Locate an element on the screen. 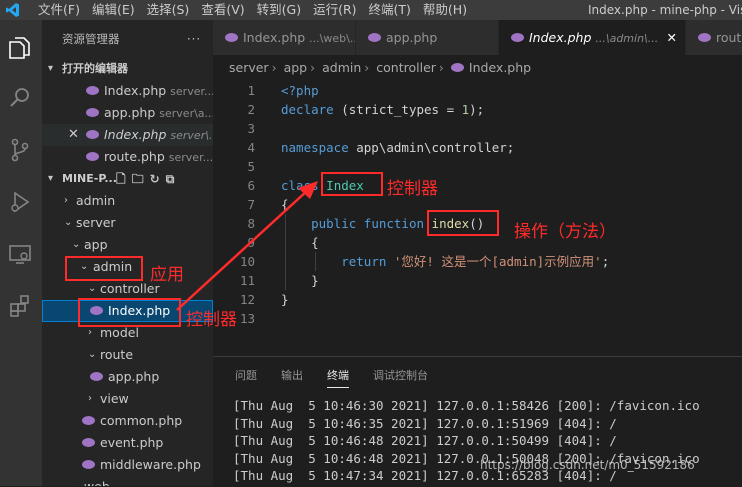 The image size is (742, 487). breadcrumb-item: app is located at coordinates (296, 67).